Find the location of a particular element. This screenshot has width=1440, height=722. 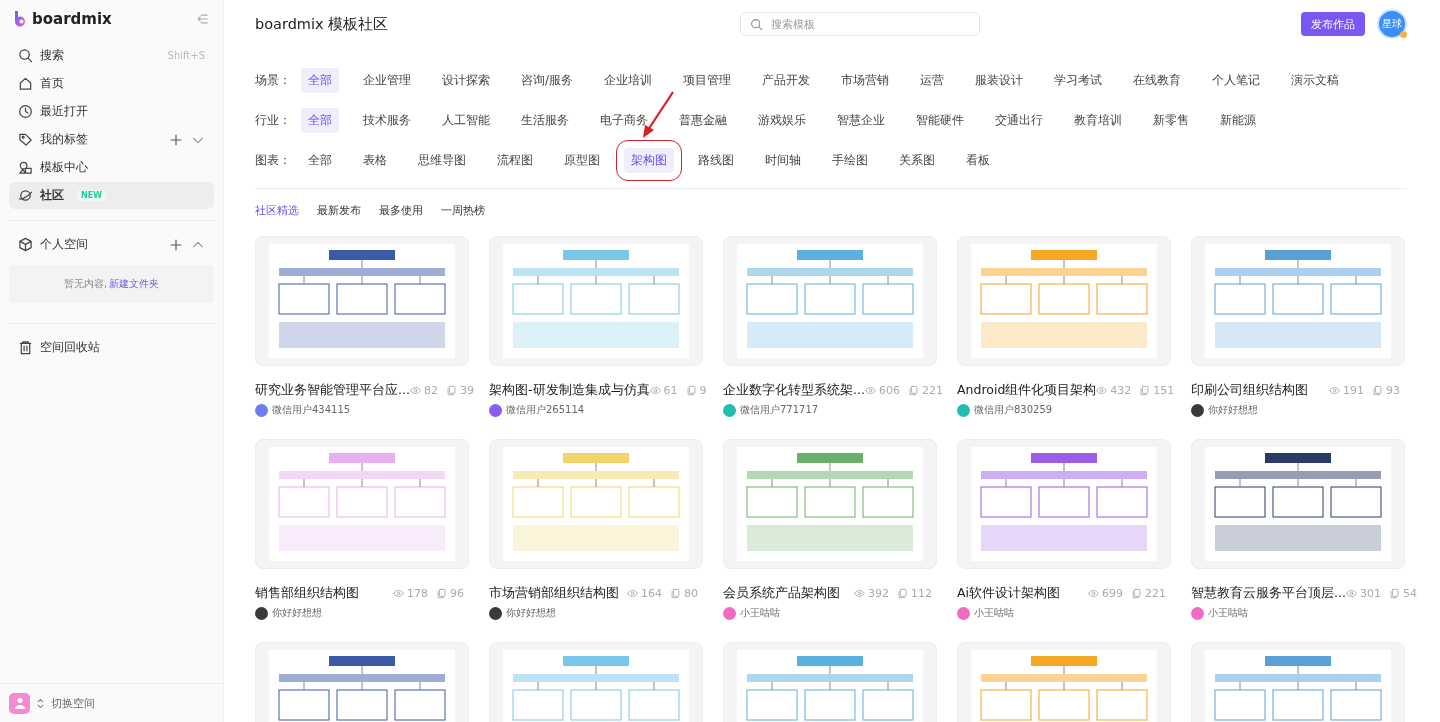

filter-option: 原型图 is located at coordinates (582, 160).